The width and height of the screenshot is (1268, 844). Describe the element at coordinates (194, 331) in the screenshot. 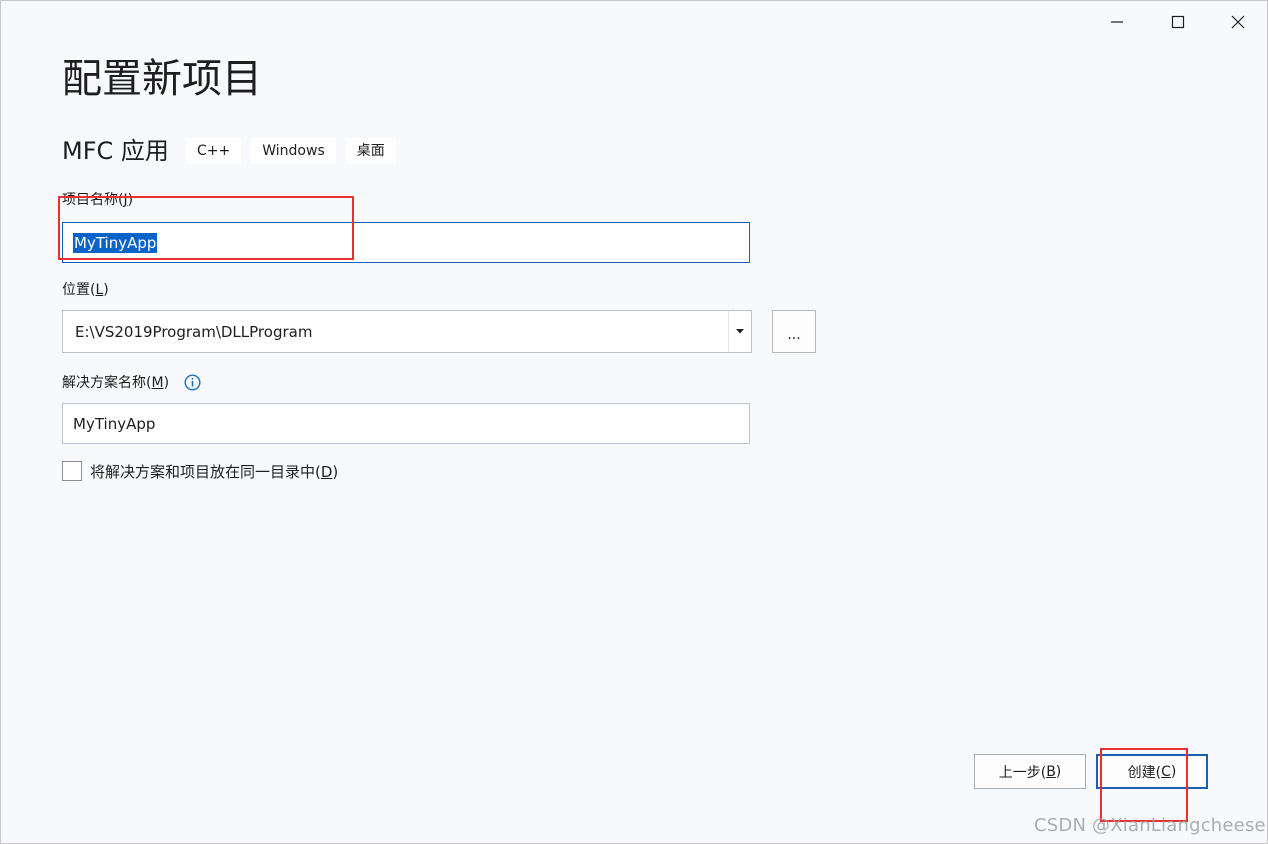

I see `location-value: E:\VS2019Program\DLLProgram` at that location.